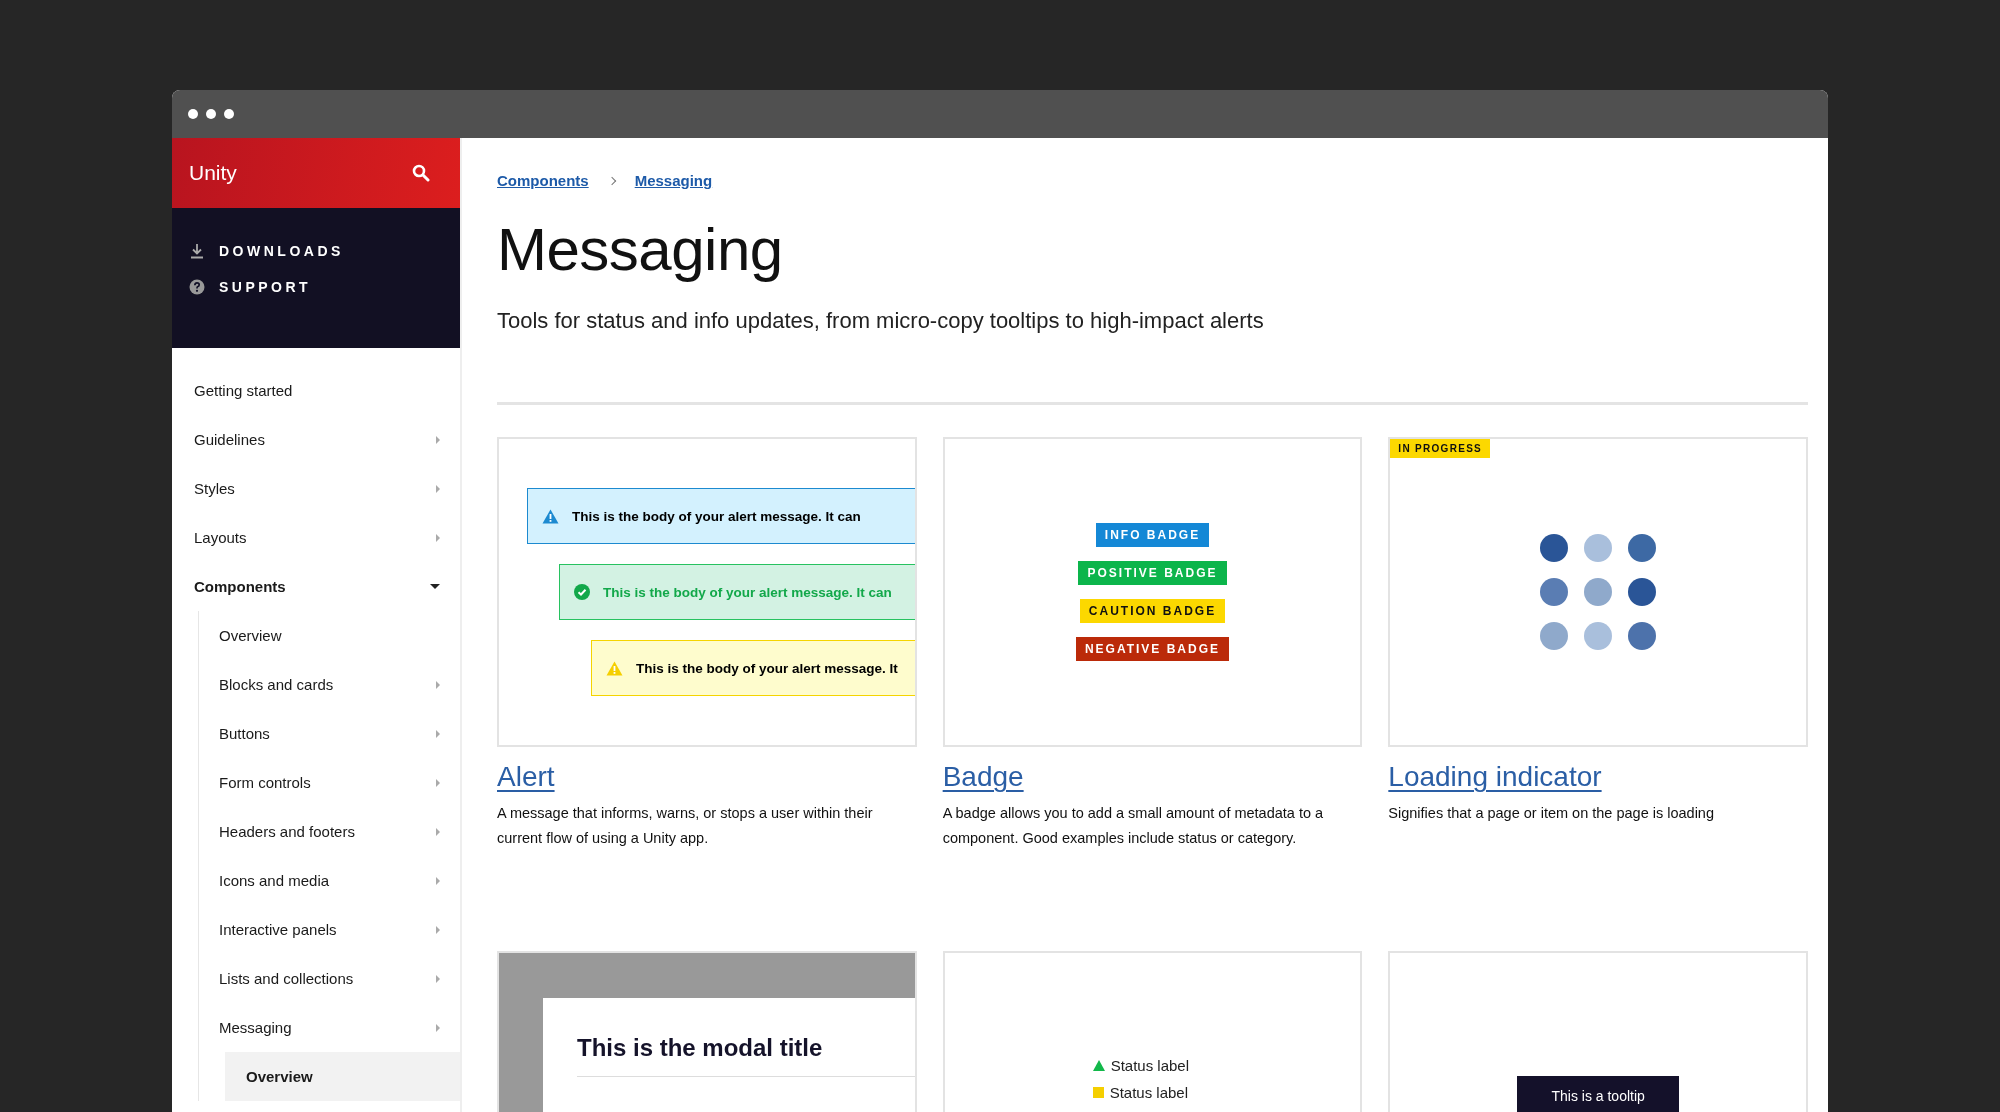 The image size is (2000, 1112). I want to click on breadcrumb-link: Components, so click(543, 180).